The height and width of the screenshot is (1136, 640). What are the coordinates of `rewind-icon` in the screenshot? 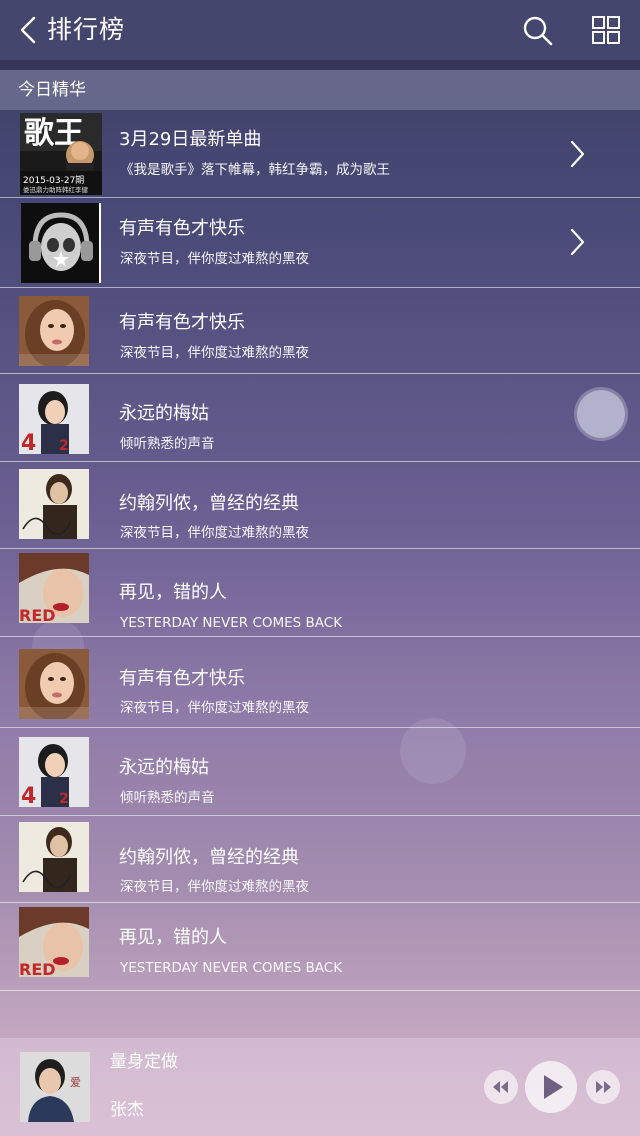 It's located at (500, 1087).